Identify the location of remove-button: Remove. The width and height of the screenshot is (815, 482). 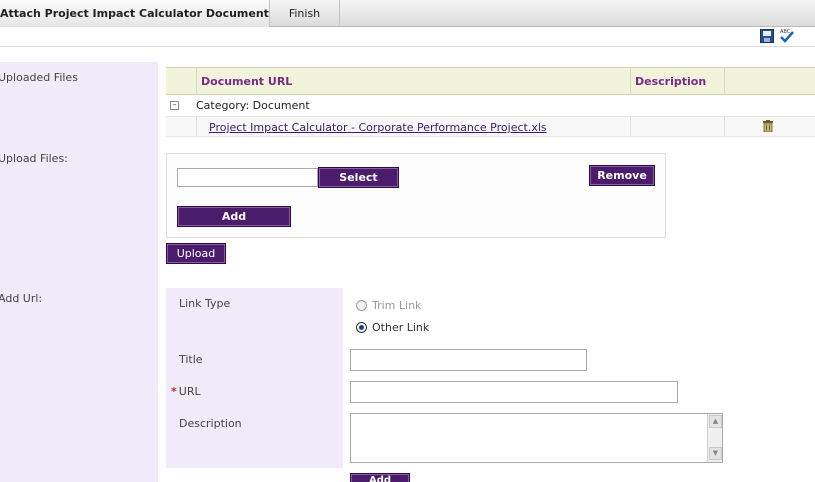
(622, 175).